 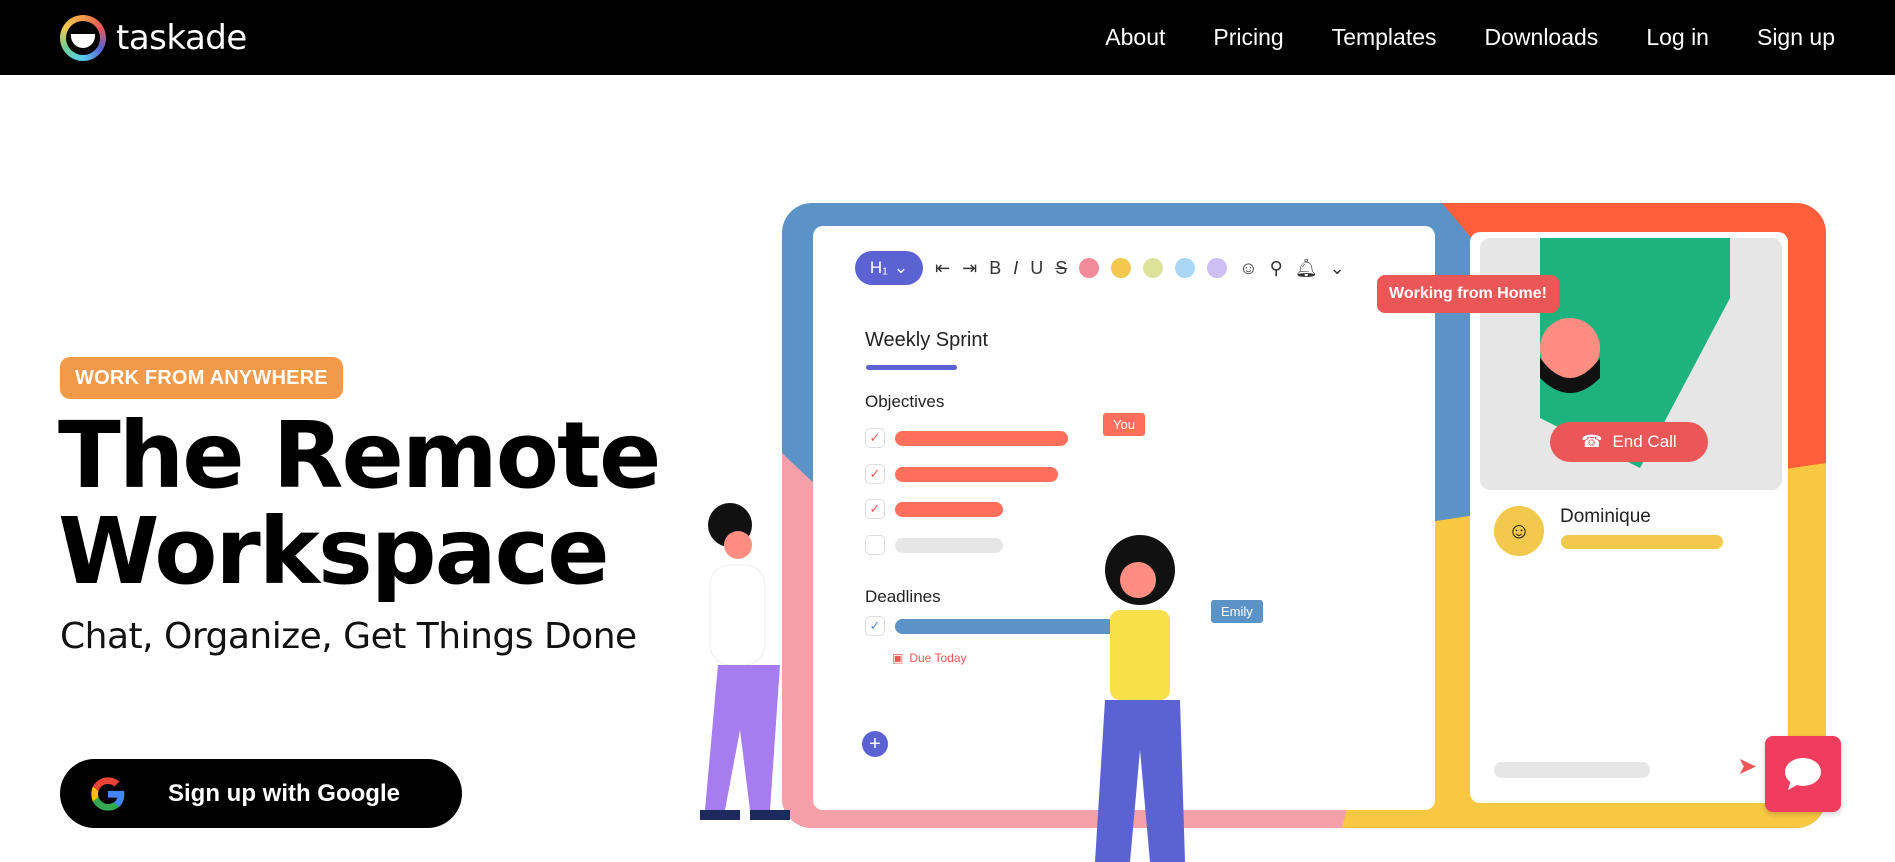 I want to click on bold-button: B, so click(x=995, y=268).